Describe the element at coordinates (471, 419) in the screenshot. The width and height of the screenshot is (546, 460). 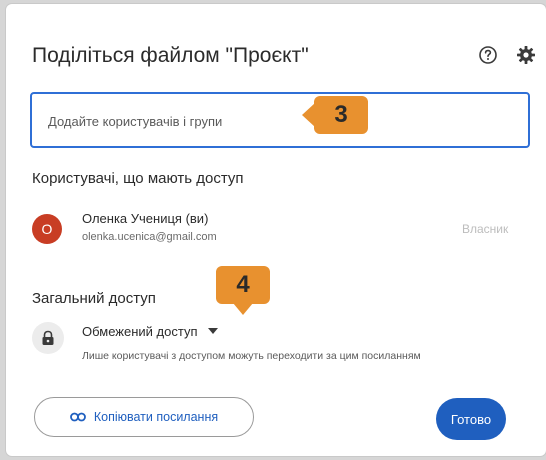
I see `done-button: Готово` at that location.